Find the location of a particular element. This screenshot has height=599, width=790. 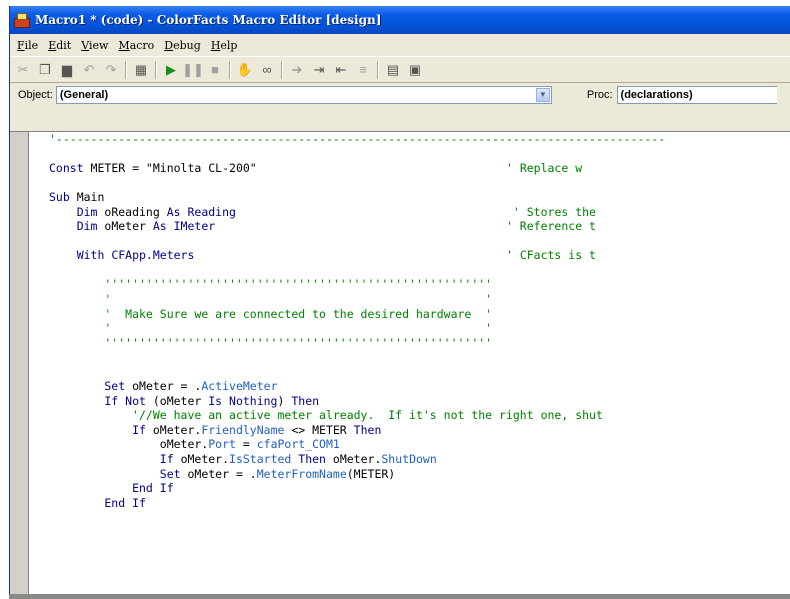

code-line: Set oMeter = .ActiveMeter is located at coordinates (357, 386).